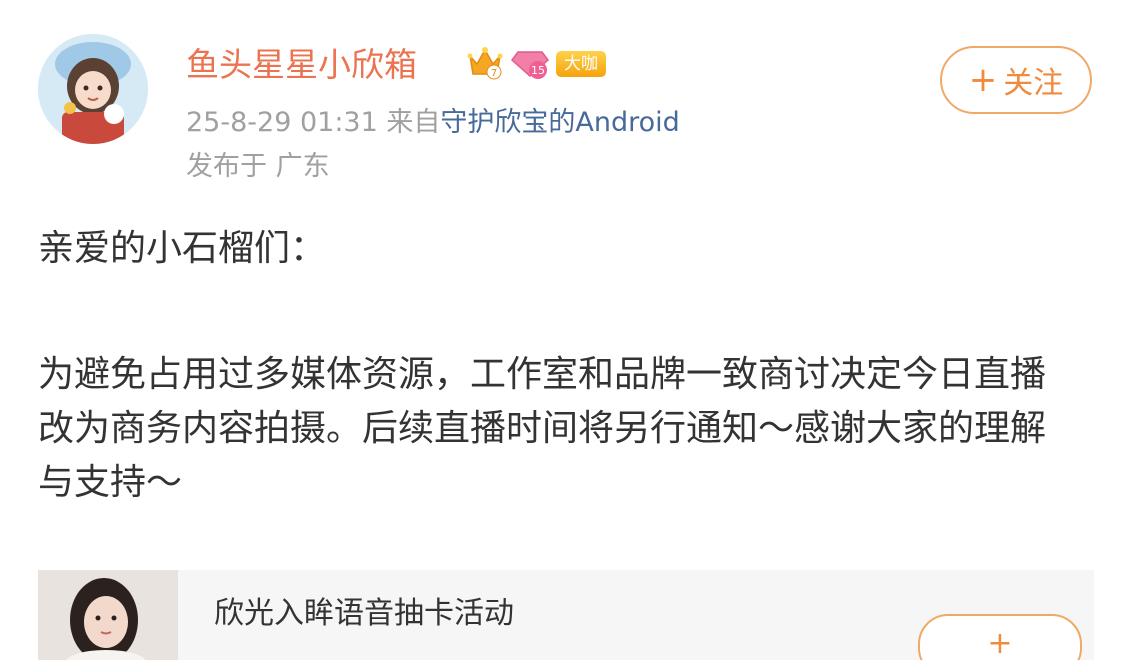  What do you see at coordinates (364, 613) in the screenshot?
I see `card-title: 欣光入眸语音抽卡活动` at bounding box center [364, 613].